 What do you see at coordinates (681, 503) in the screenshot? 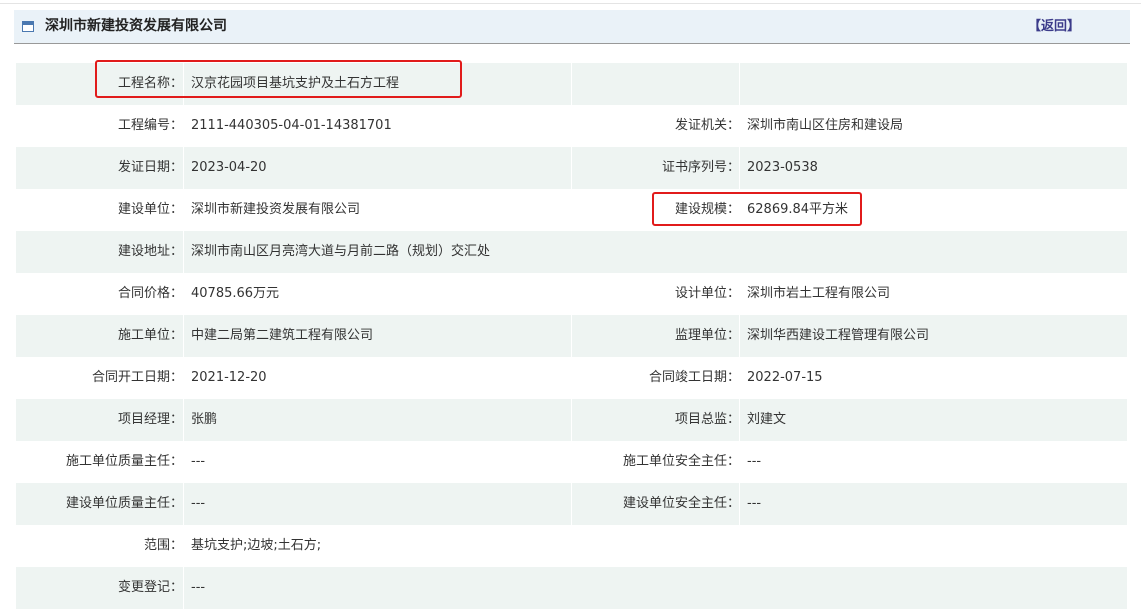
I see `field-label: 建设单位安全主任：` at bounding box center [681, 503].